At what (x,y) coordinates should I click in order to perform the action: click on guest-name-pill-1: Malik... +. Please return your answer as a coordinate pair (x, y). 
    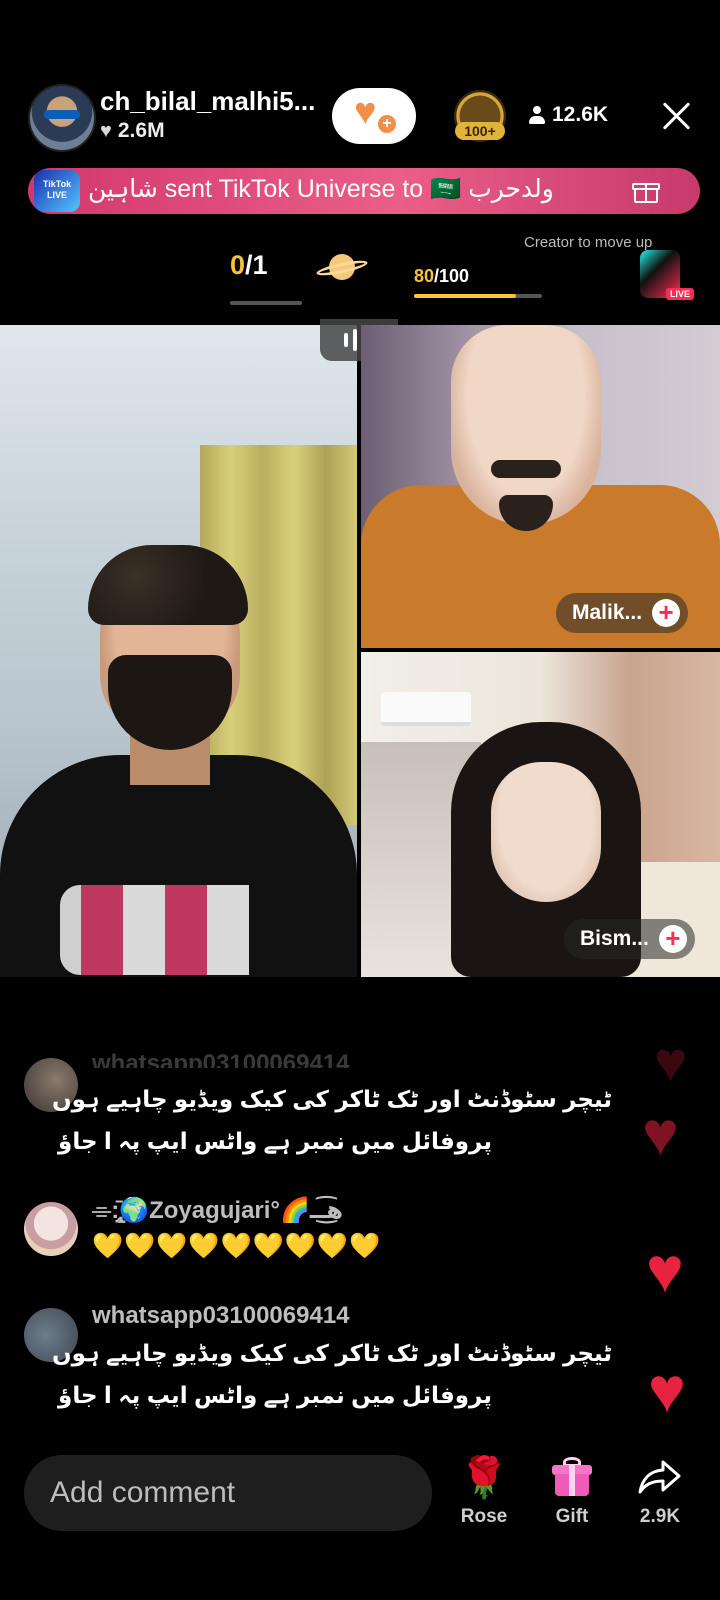
    Looking at the image, I should click on (622, 613).